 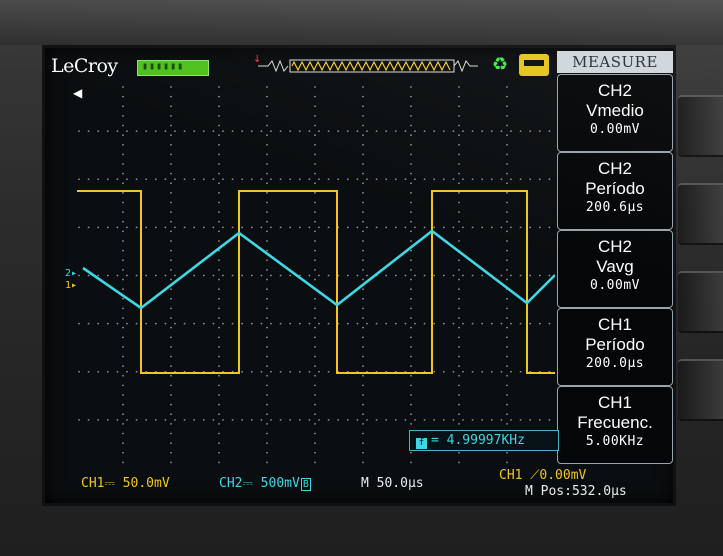 I want to click on measure-box: CH2 Vavg 0.00mV, so click(x=615, y=269).